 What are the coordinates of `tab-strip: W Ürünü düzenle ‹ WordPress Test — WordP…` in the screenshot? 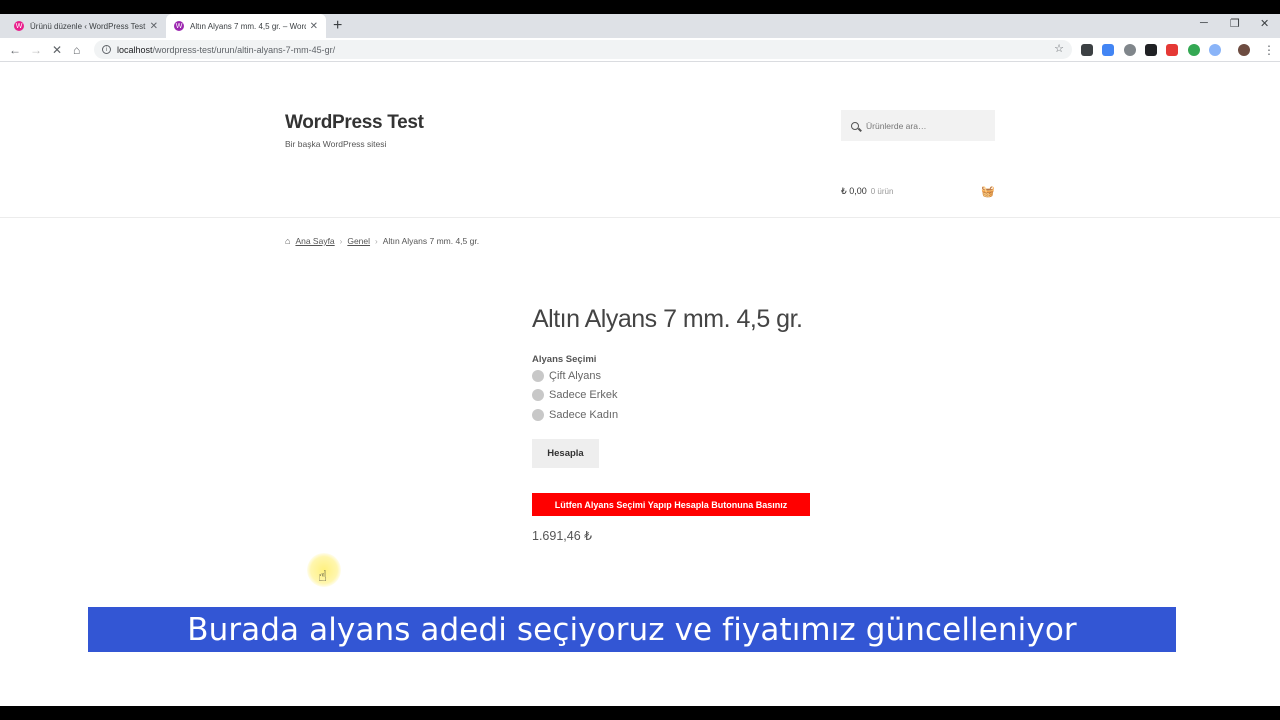 It's located at (640, 26).